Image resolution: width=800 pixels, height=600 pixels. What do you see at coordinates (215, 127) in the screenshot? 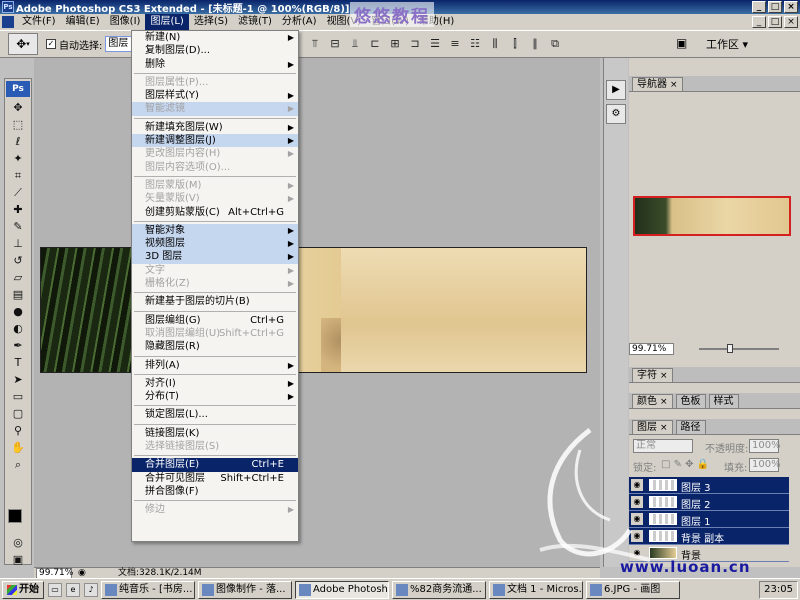
I see `layer-menu-item: 新建填充图层(W) ▶` at bounding box center [215, 127].